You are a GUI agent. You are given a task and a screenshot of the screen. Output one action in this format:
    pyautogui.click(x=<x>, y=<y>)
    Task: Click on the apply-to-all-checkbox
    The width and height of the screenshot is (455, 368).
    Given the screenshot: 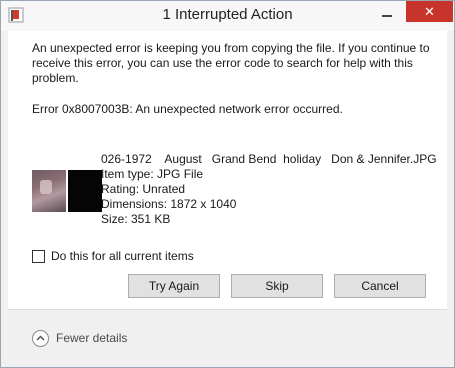 What is the action you would take?
    pyautogui.click(x=38, y=256)
    